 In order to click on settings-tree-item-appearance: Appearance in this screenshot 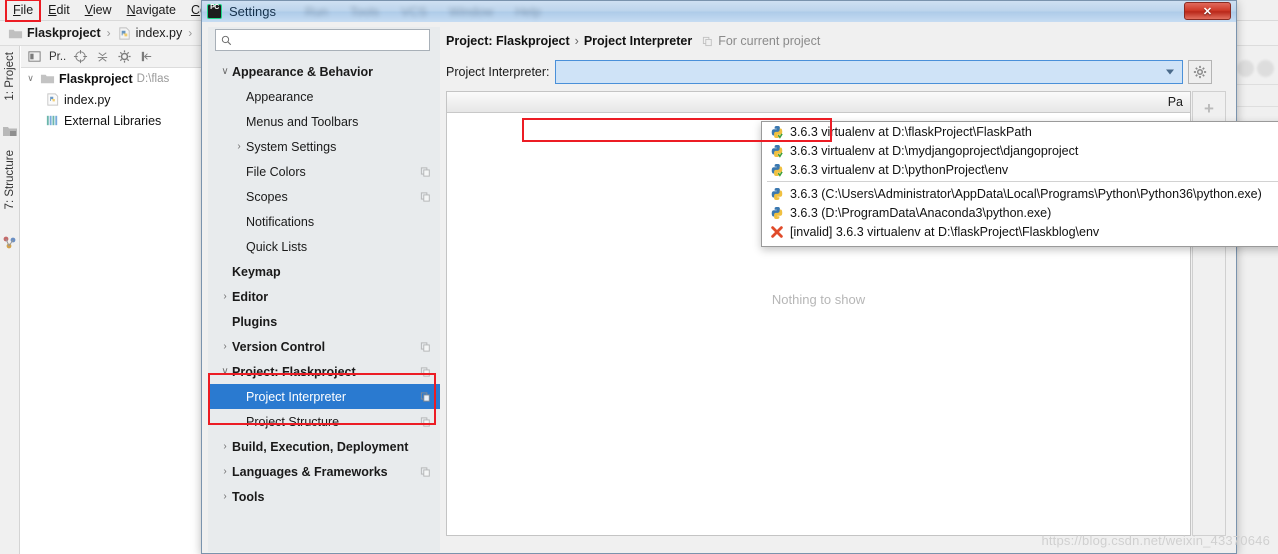, I will do `click(324, 96)`.